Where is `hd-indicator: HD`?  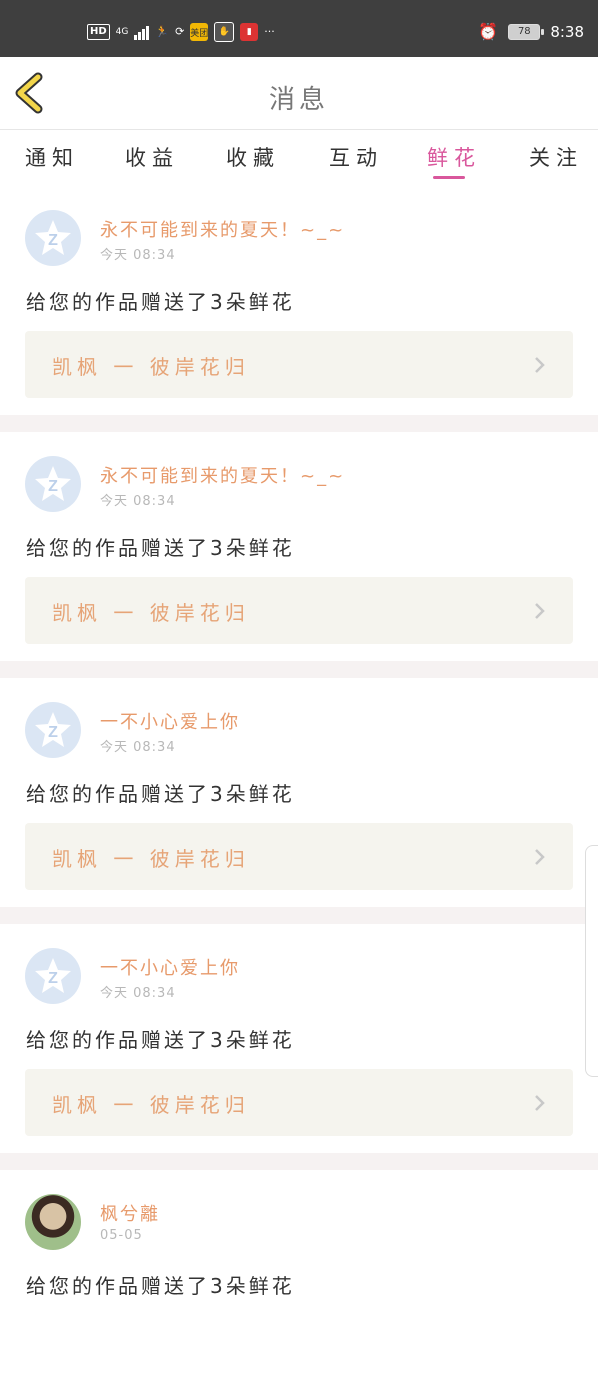
hd-indicator: HD is located at coordinates (98, 32).